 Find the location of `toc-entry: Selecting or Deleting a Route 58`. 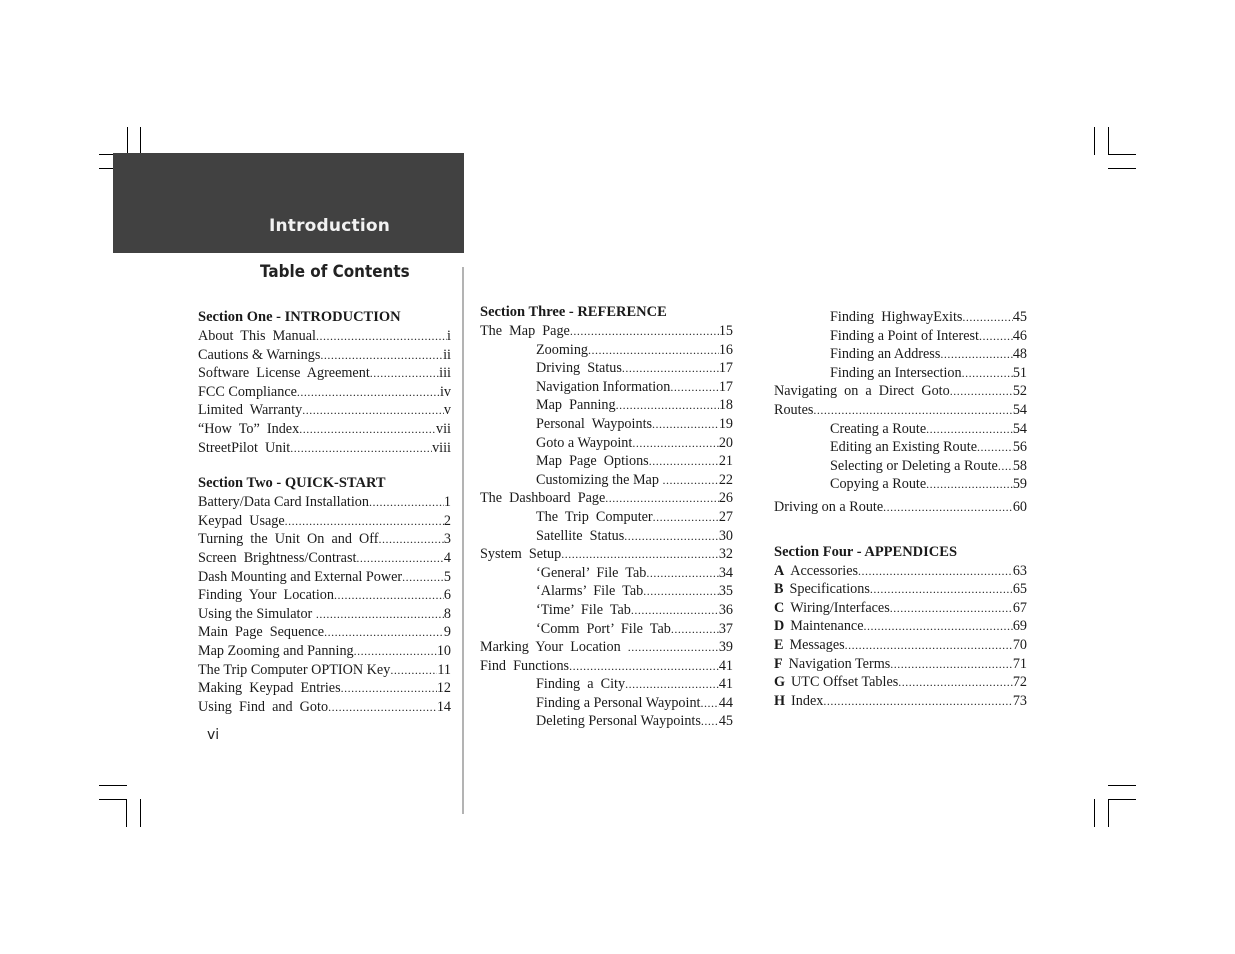

toc-entry: Selecting or Deleting a Route 58 is located at coordinates (900, 466).